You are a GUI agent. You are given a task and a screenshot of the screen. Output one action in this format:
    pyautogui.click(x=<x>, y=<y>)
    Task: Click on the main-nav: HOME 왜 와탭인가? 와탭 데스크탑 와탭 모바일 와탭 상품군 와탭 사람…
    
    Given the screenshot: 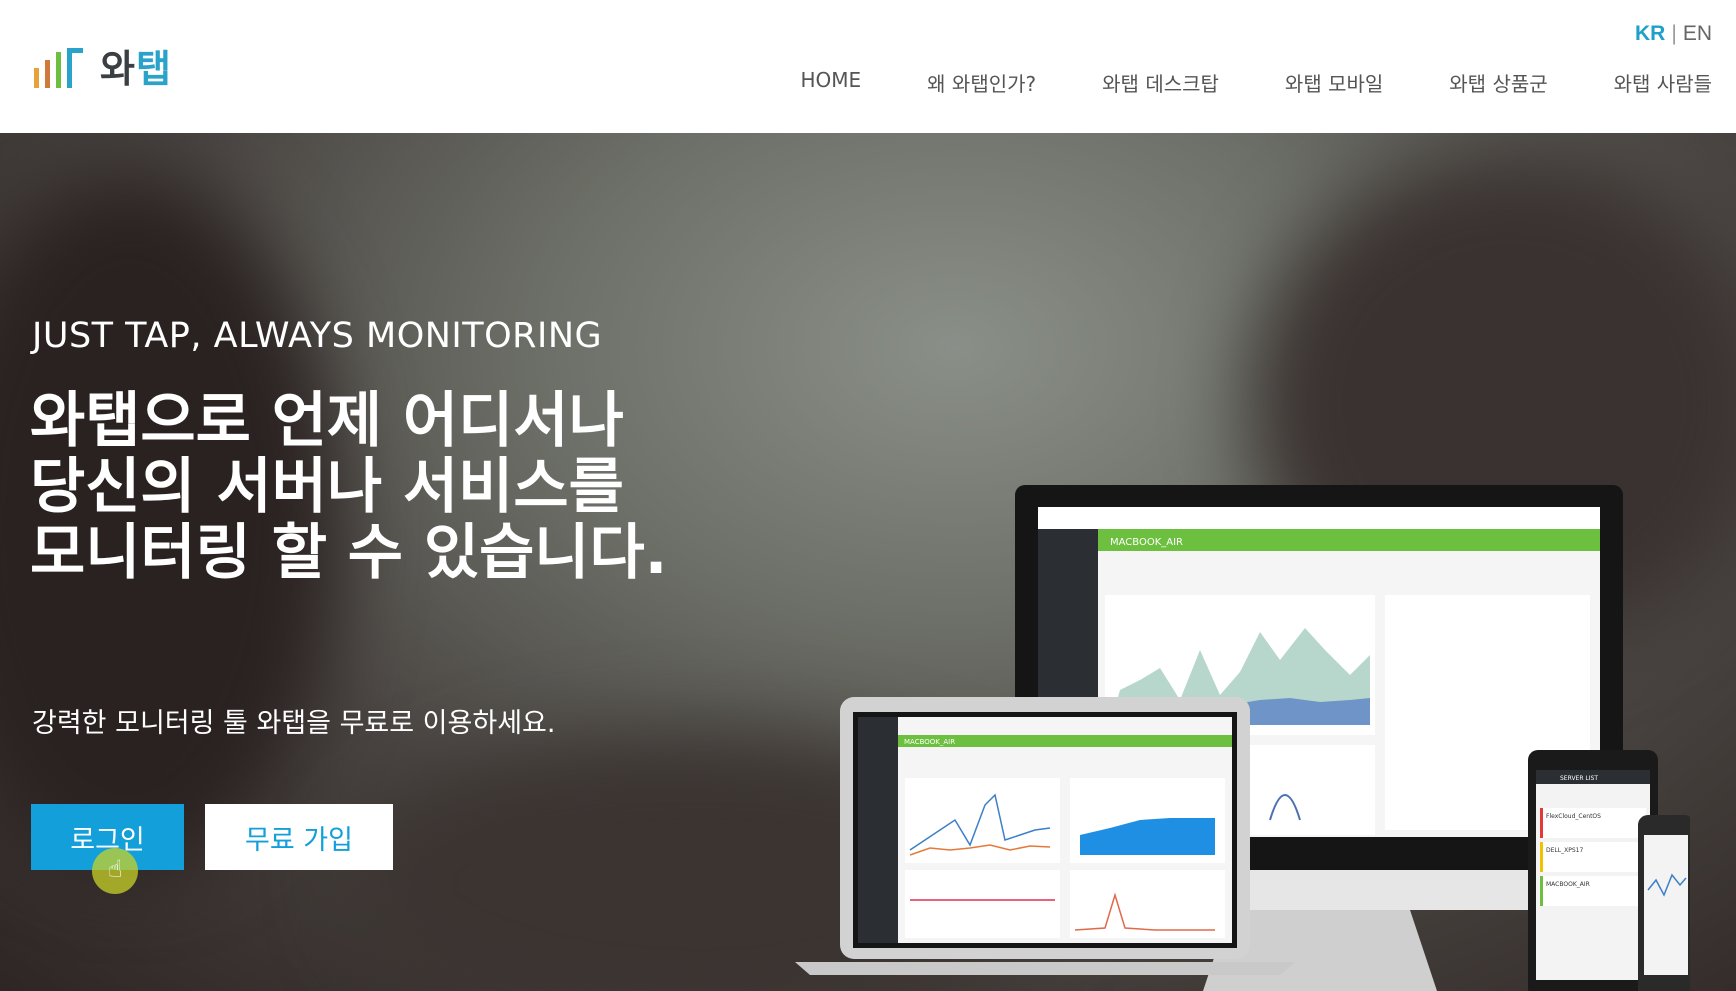 What is the action you would take?
    pyautogui.click(x=1223, y=82)
    